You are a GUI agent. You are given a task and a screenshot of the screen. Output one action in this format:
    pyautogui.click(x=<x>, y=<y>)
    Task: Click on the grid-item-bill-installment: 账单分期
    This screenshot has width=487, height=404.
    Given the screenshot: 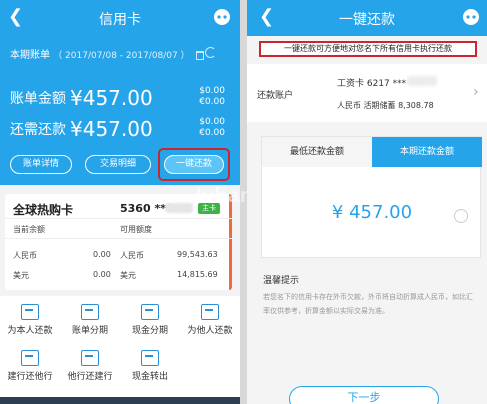 What is the action you would take?
    pyautogui.click(x=90, y=320)
    